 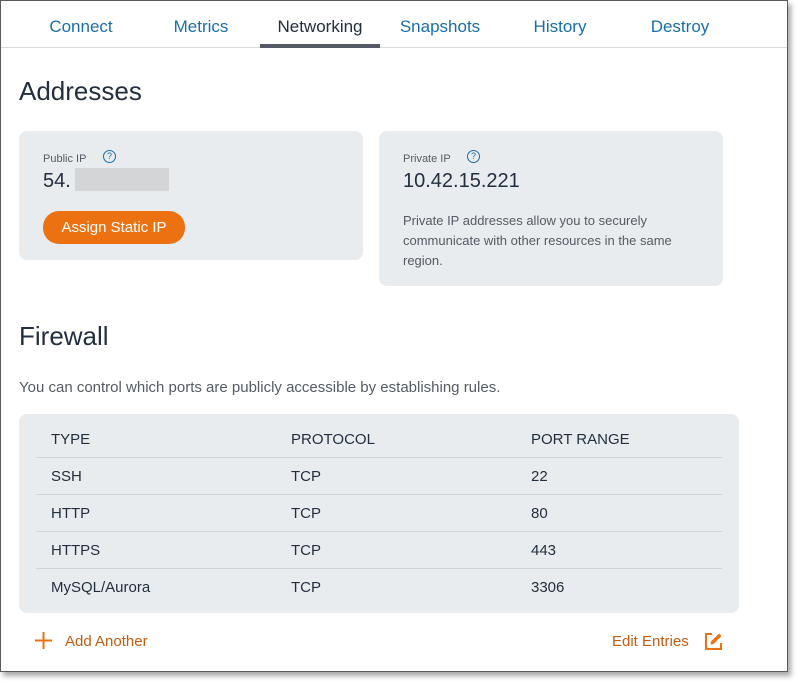 I want to click on tab-networking: Networking, so click(x=320, y=24).